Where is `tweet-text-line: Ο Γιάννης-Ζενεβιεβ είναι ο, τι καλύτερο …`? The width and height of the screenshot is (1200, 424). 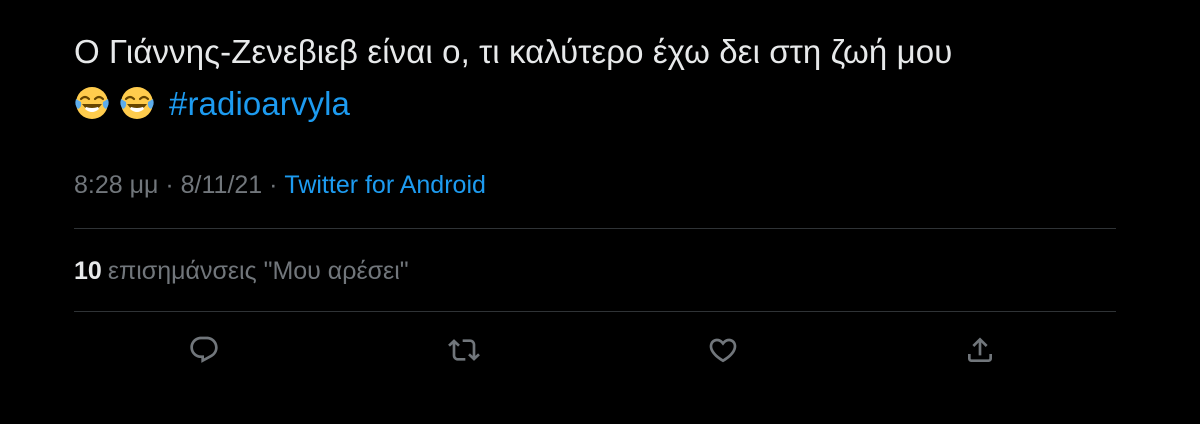 tweet-text-line: Ο Γιάννης-Ζενεβιεβ είναι ο, τι καλύτερο … is located at coordinates (513, 51).